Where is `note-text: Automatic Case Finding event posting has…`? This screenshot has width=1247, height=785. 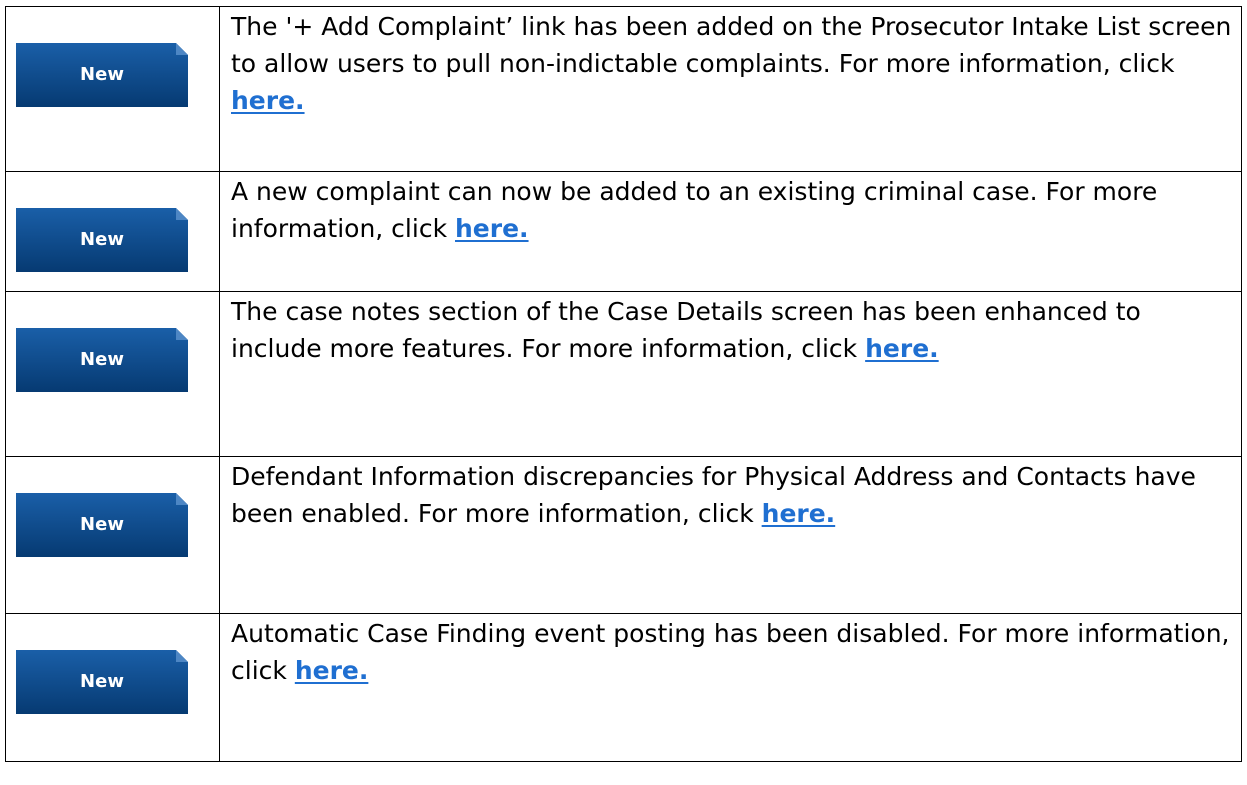 note-text: Automatic Case Finding event posting has… is located at coordinates (730, 652).